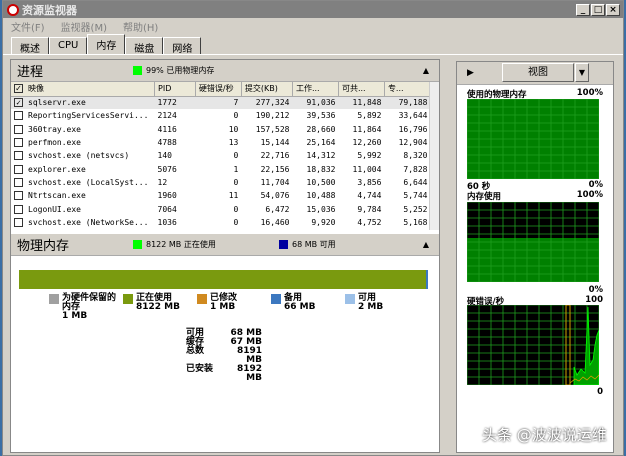 This screenshot has height=456, width=626. I want to click on summary-label: 总数, so click(195, 351).